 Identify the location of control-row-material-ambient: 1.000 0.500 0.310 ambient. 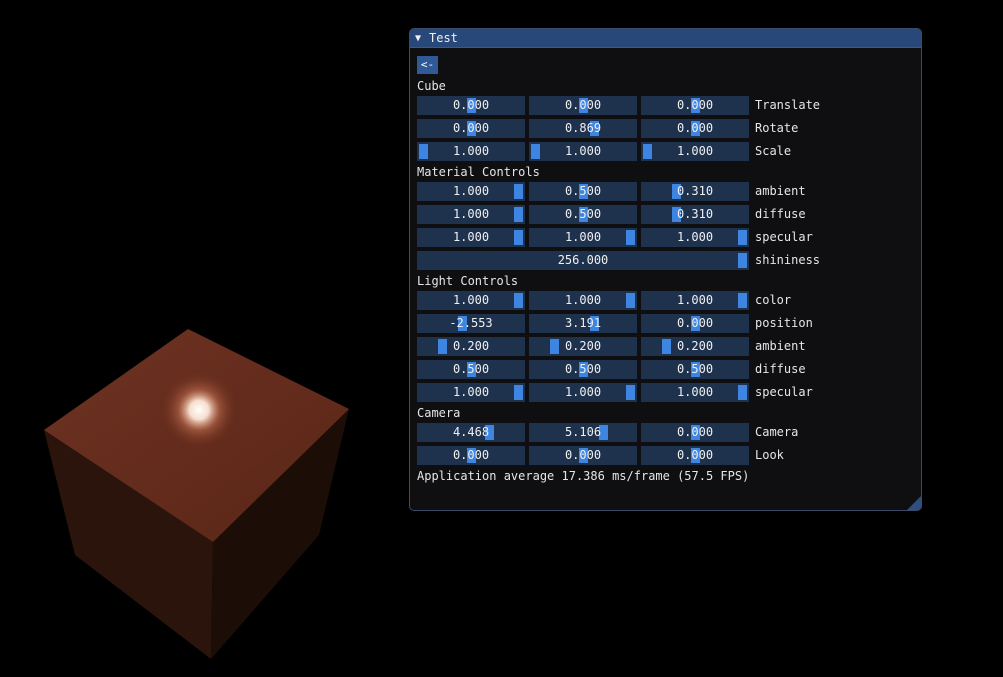
(667, 191).